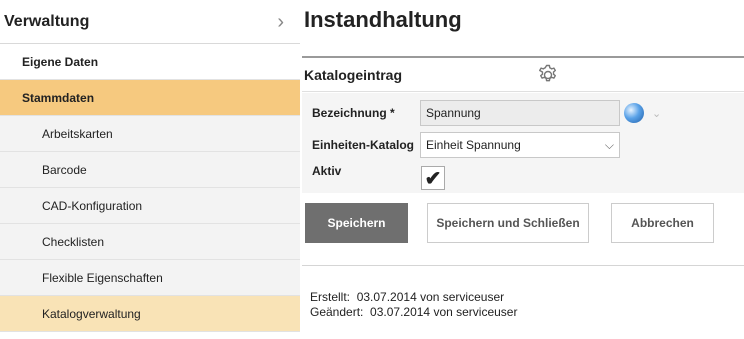 This screenshot has height=339, width=744. What do you see at coordinates (150, 22) in the screenshot?
I see `sidebar-header: Verwaltung ›` at bounding box center [150, 22].